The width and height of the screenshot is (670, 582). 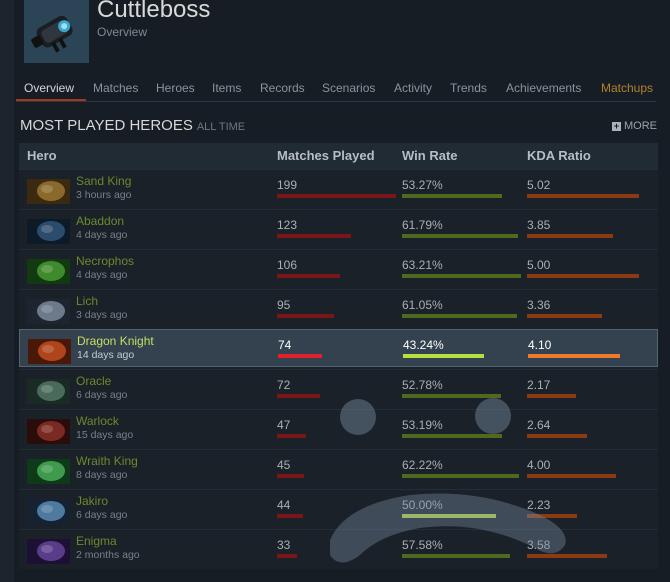 What do you see at coordinates (107, 461) in the screenshot?
I see `hero-name-link: Wraith King` at bounding box center [107, 461].